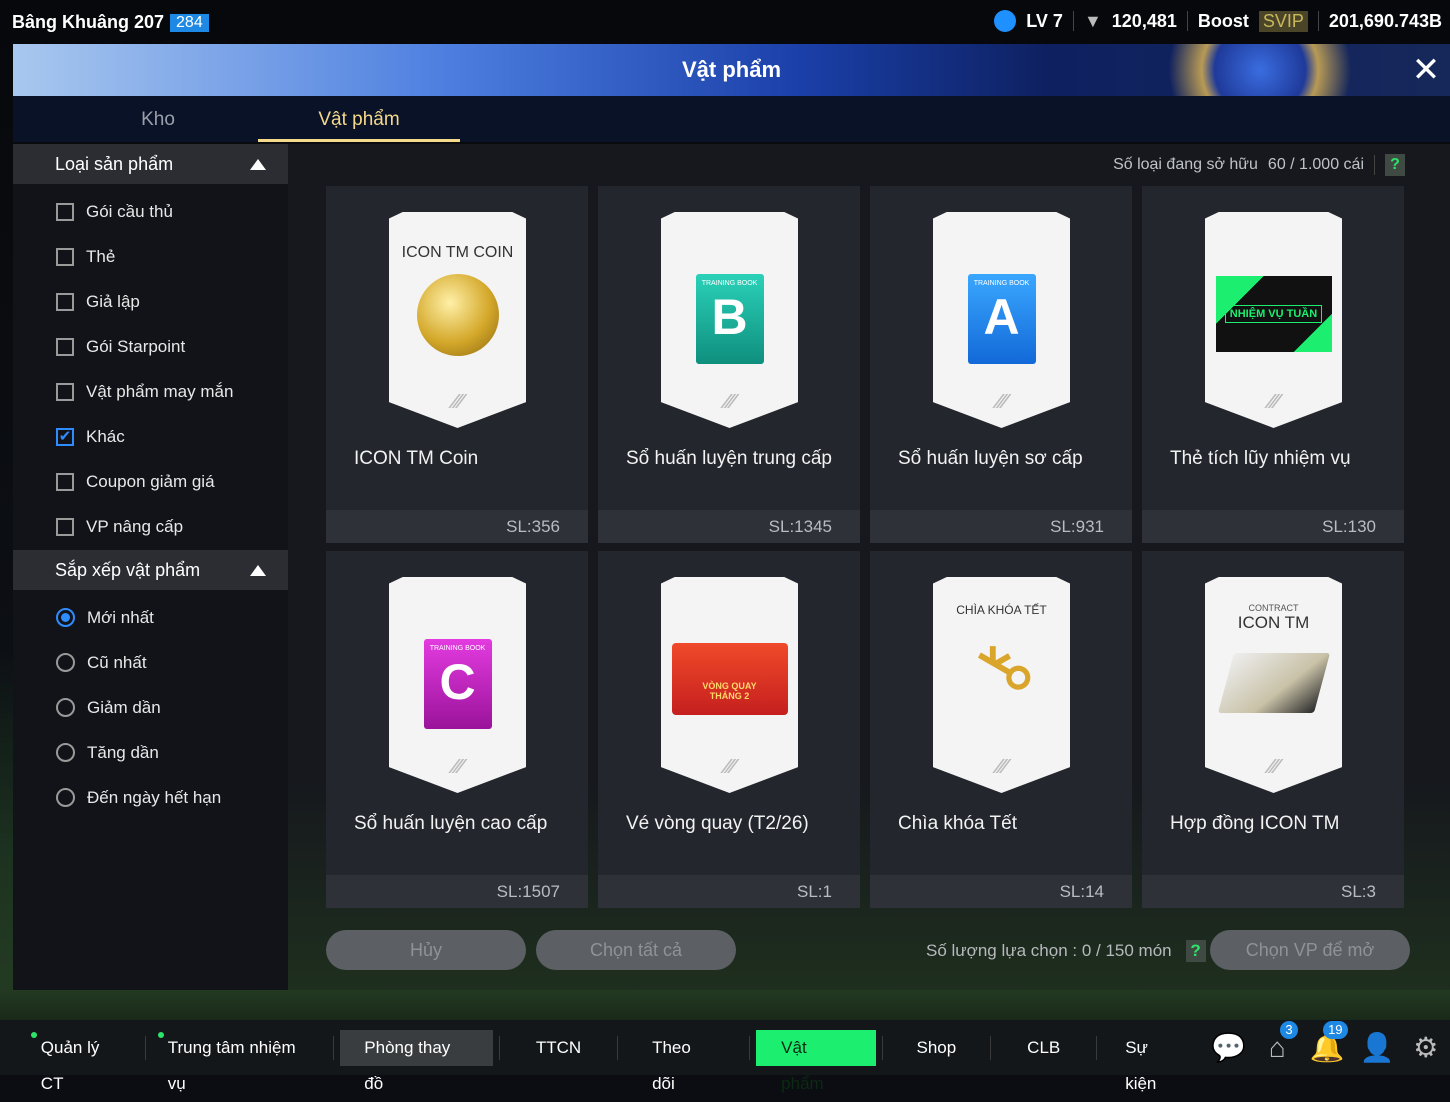  What do you see at coordinates (1223, 21) in the screenshot?
I see `boost-label: Boost` at bounding box center [1223, 21].